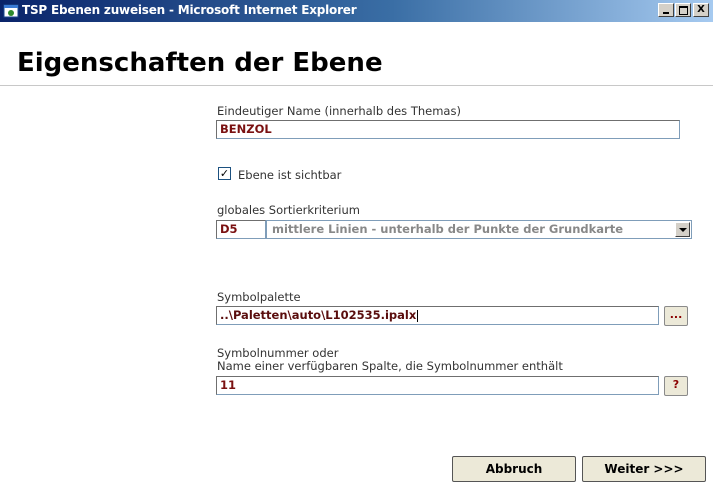  What do you see at coordinates (200, 63) in the screenshot?
I see `page-title: Eigenschaften der Ebene` at bounding box center [200, 63].